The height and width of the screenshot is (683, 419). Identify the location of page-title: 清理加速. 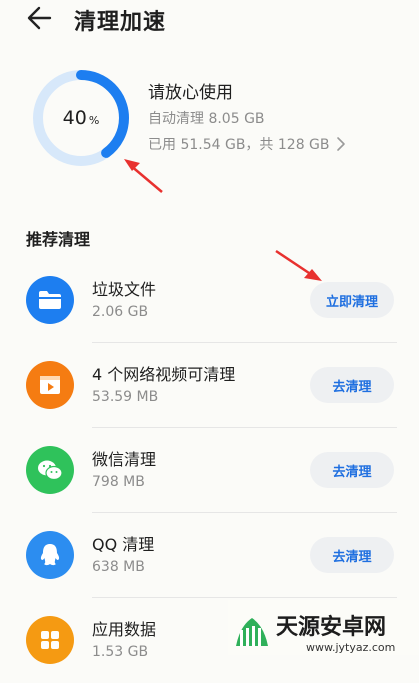
(120, 22).